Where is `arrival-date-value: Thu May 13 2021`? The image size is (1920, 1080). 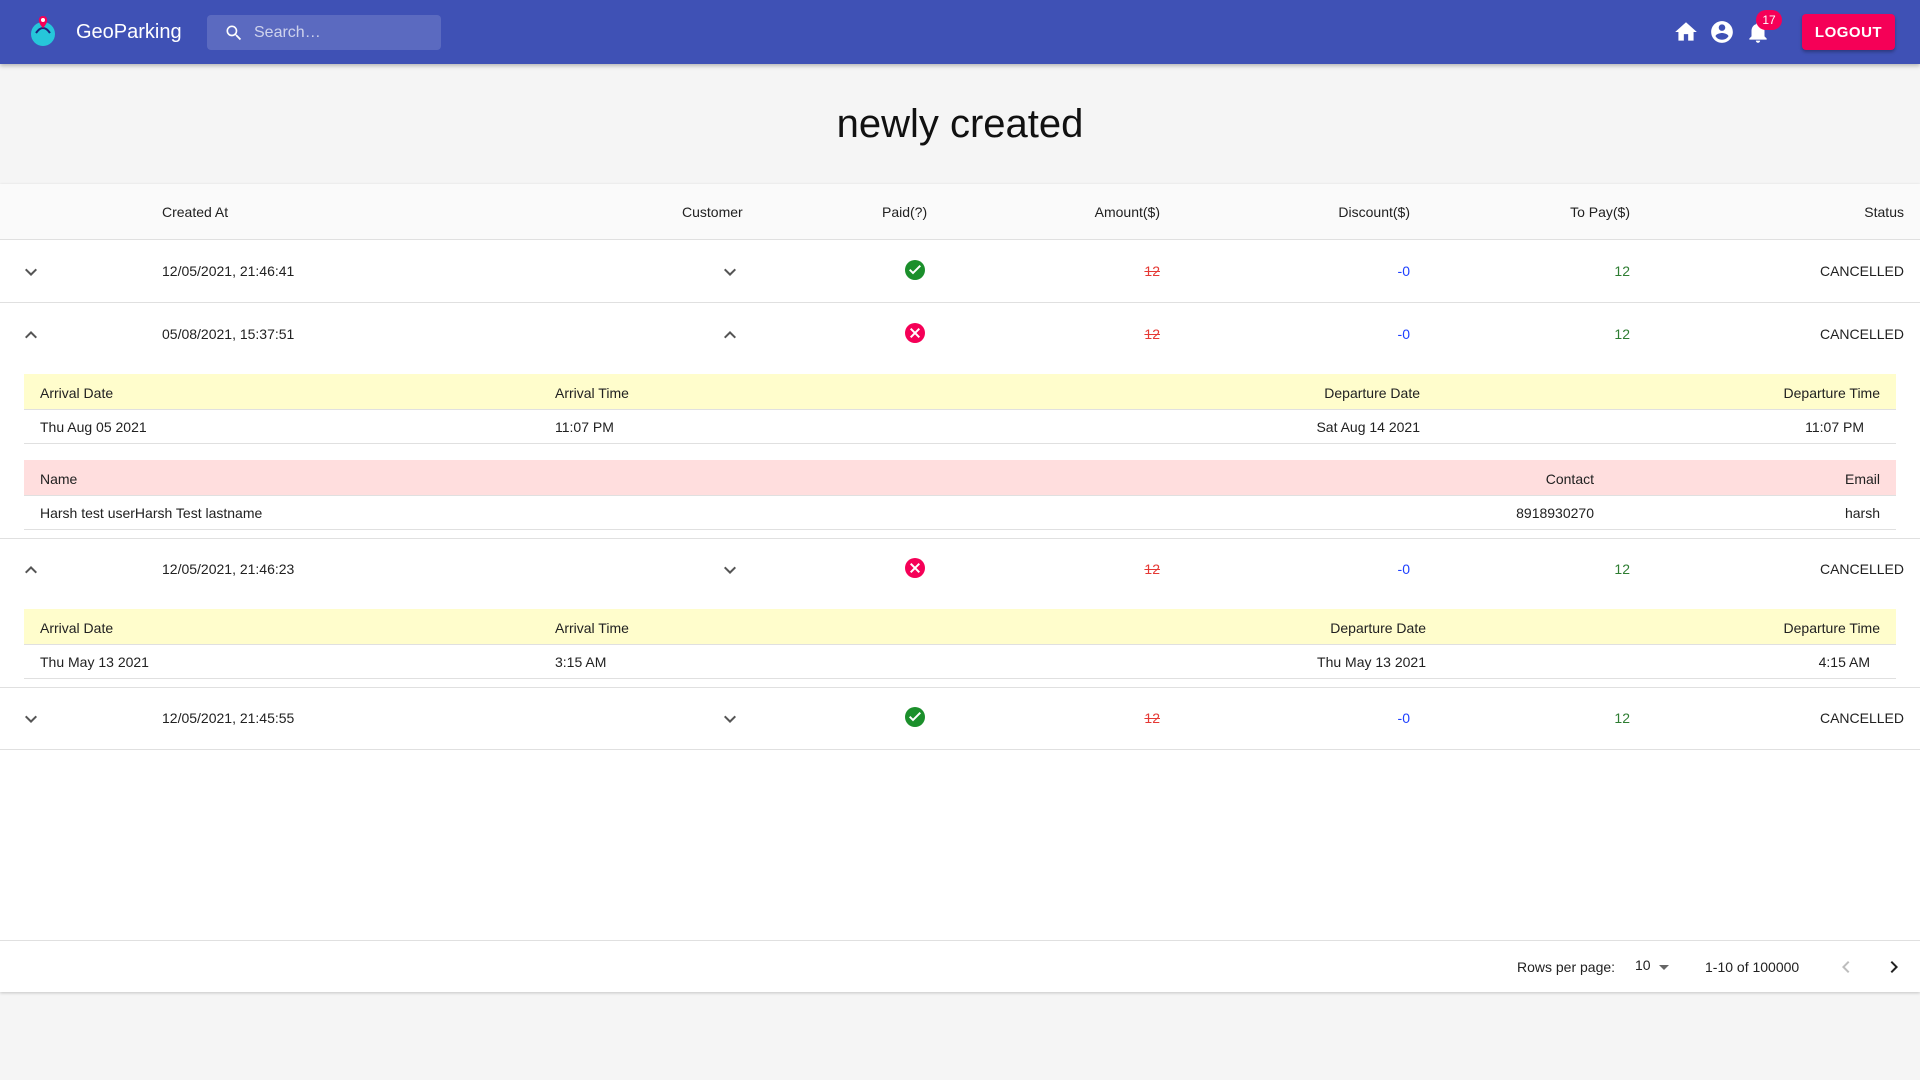
arrival-date-value: Thu May 13 2021 is located at coordinates (94, 662).